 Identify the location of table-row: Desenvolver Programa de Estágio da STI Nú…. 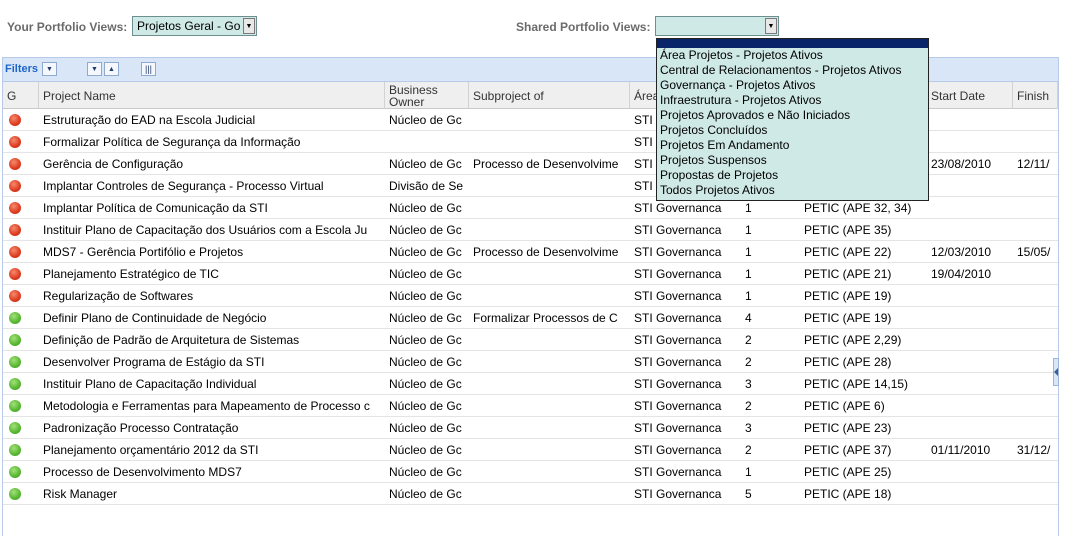
(530, 362).